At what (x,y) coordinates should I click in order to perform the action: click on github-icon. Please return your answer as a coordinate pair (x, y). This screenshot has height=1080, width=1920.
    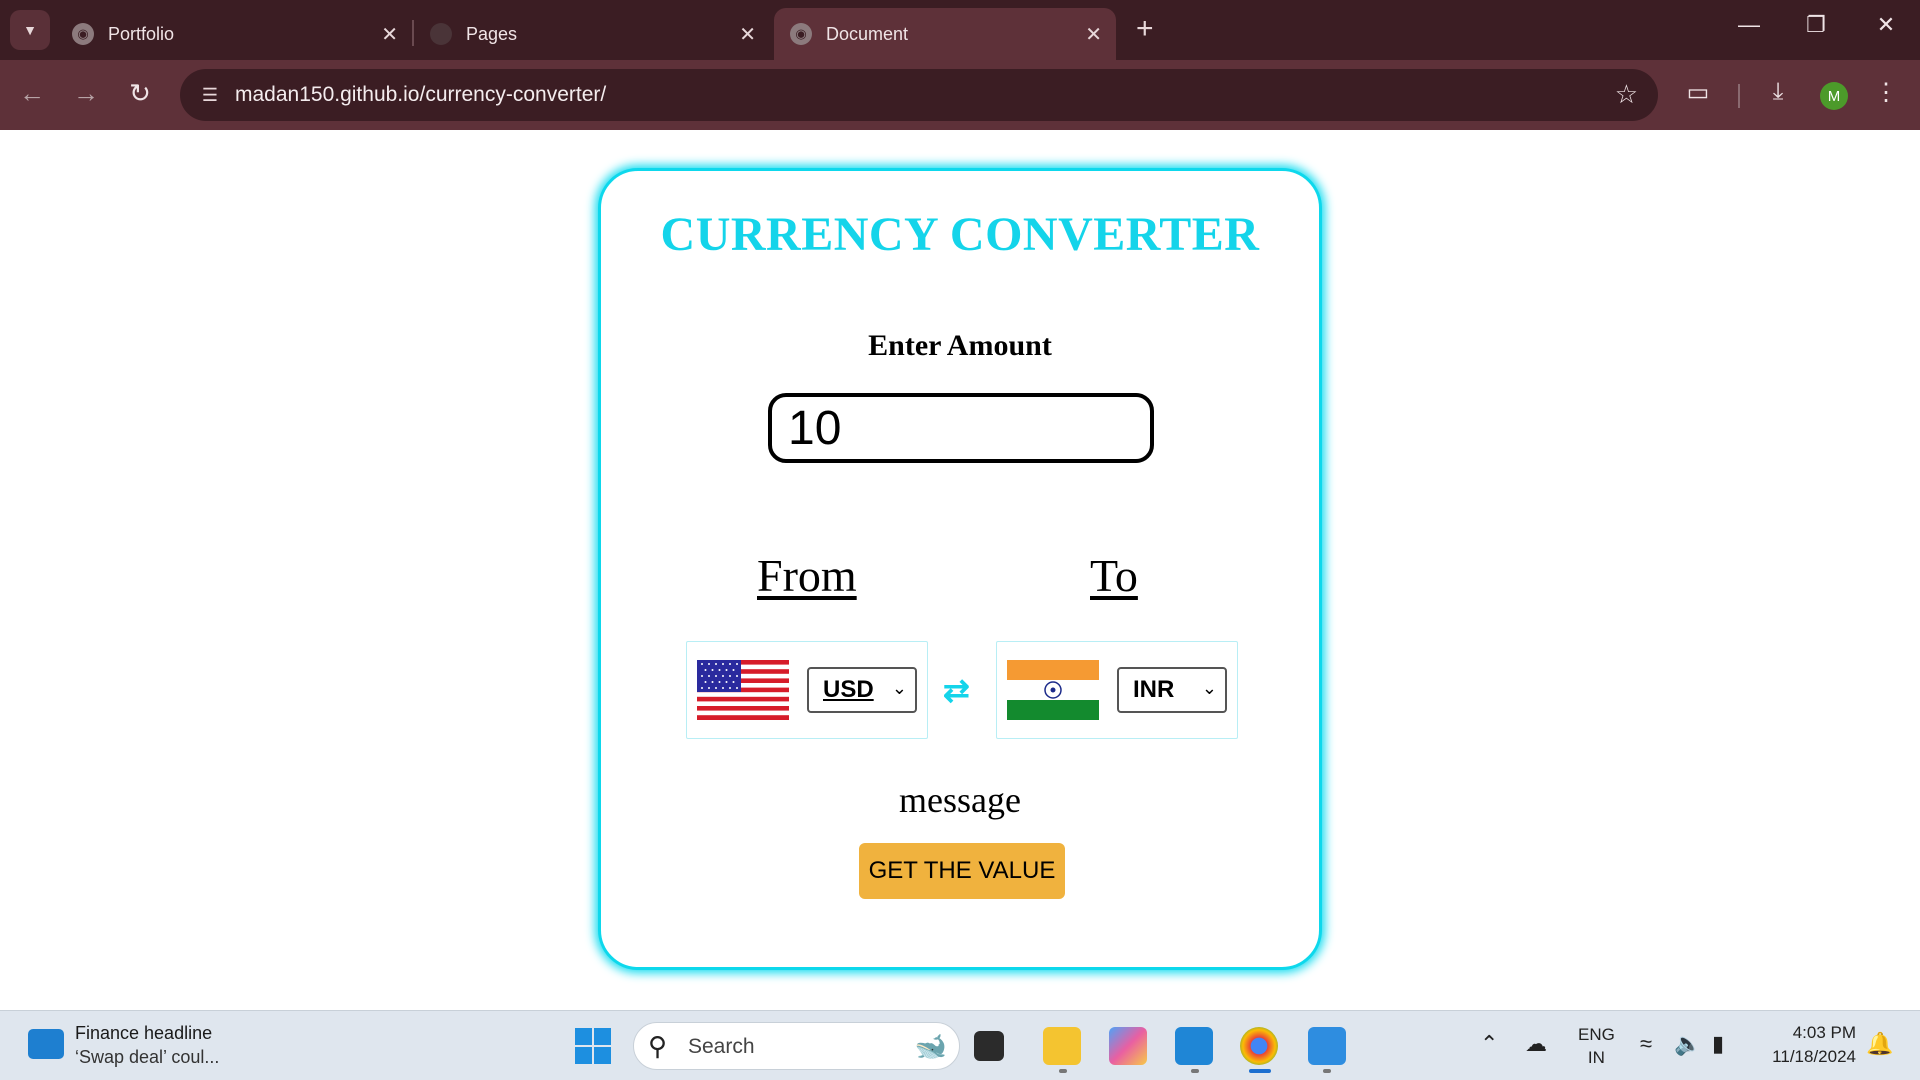
    Looking at the image, I should click on (441, 34).